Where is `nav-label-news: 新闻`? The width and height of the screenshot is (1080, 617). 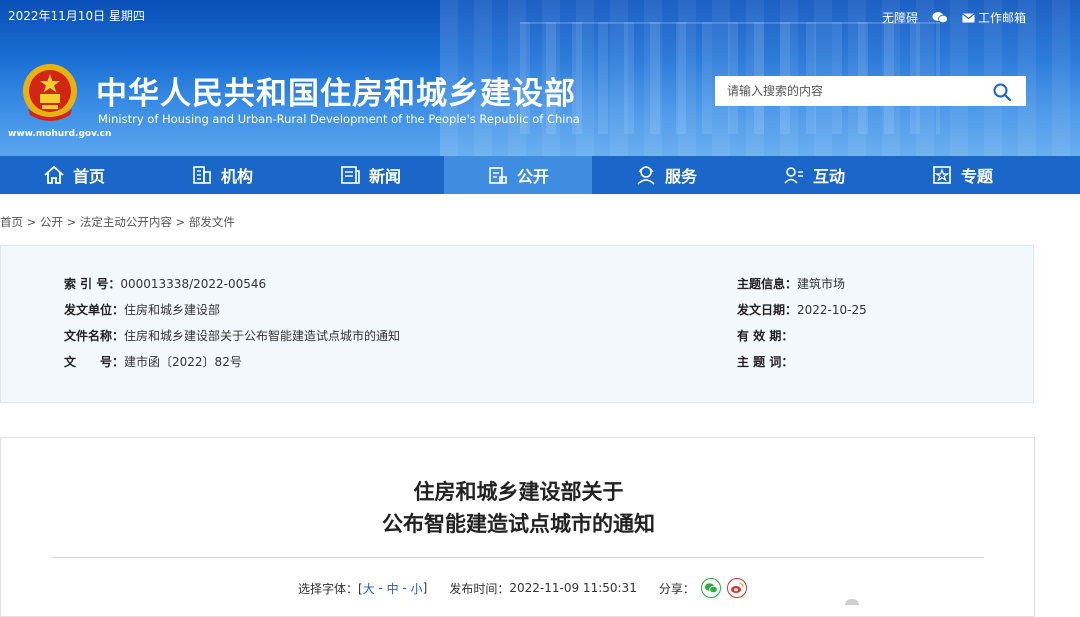
nav-label-news: 新闻 is located at coordinates (384, 176).